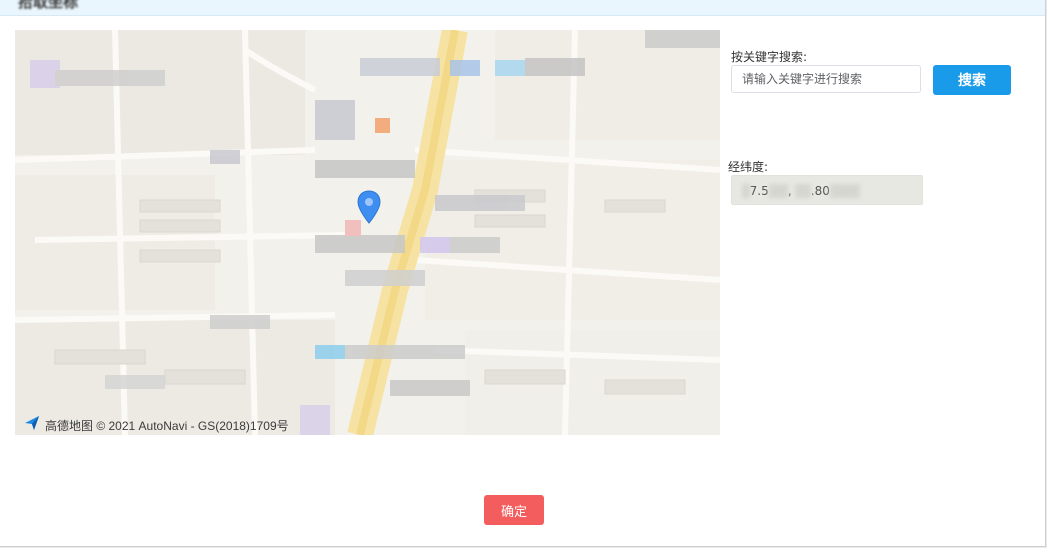 The height and width of the screenshot is (548, 1047). What do you see at coordinates (746, 191) in the screenshot?
I see `coordinates-value-masked-1: 1` at bounding box center [746, 191].